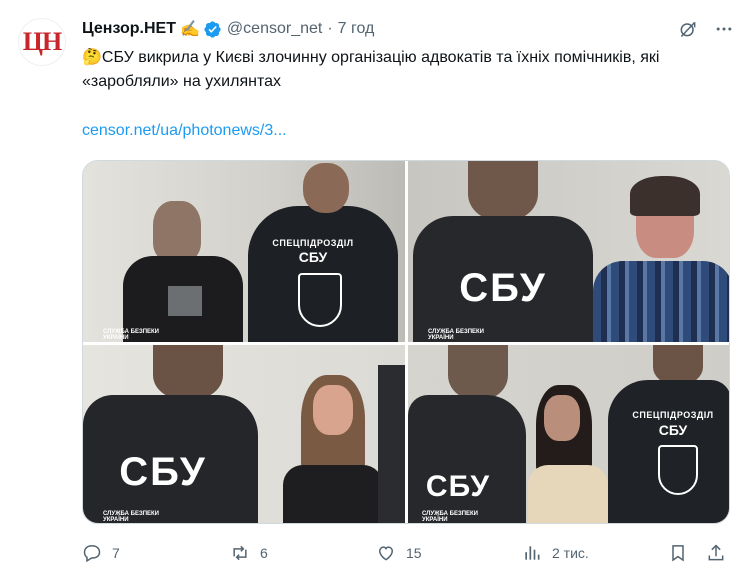 The image size is (755, 577). Describe the element at coordinates (264, 553) in the screenshot. I see `repost-count: 6` at that location.